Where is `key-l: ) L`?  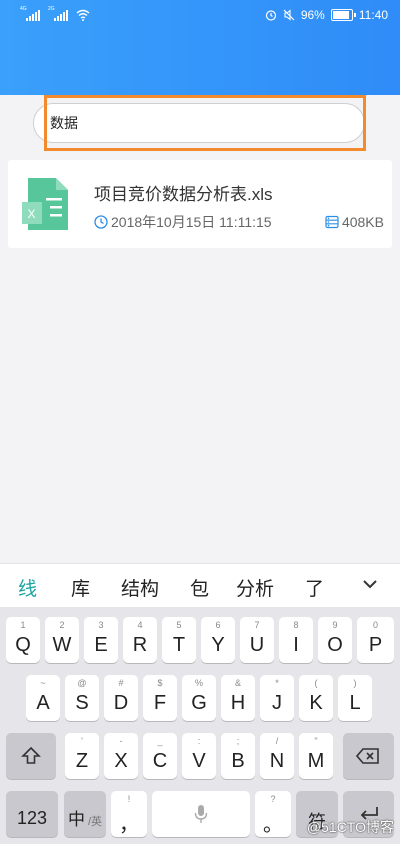
key-l: ) L is located at coordinates (355, 698).